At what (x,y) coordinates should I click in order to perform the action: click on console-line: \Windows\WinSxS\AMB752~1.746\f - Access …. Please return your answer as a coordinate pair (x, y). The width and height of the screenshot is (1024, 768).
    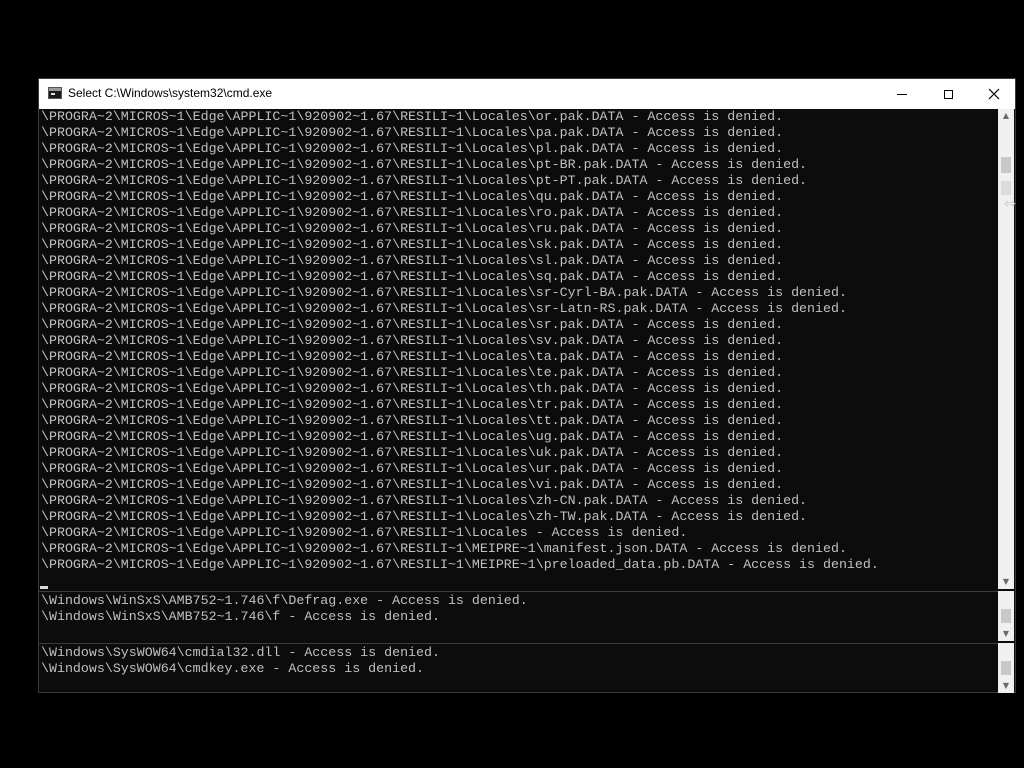
    Looking at the image, I should click on (240, 616).